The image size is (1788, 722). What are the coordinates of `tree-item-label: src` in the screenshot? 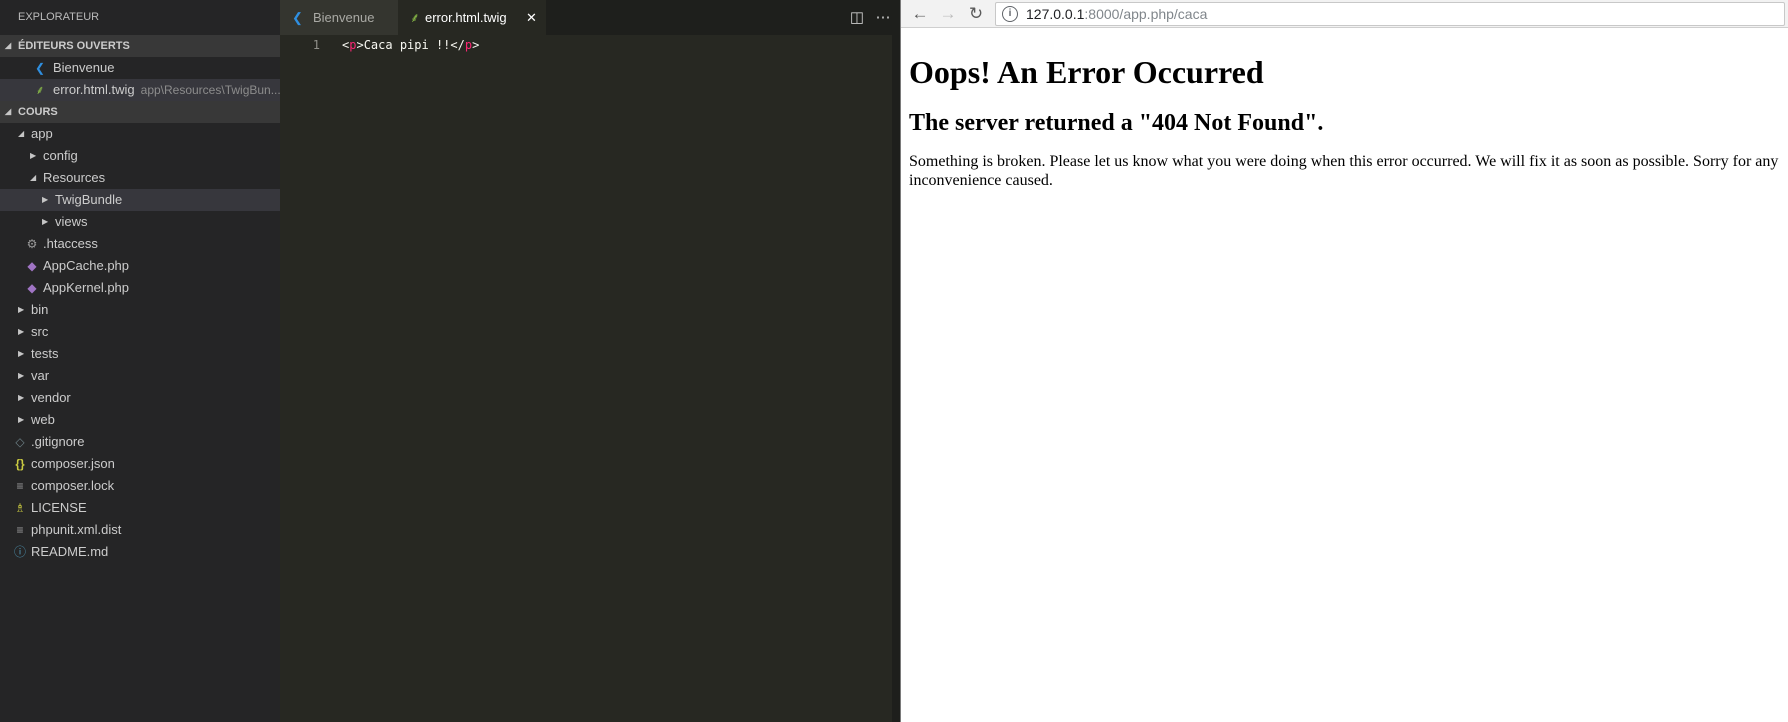 It's located at (40, 331).